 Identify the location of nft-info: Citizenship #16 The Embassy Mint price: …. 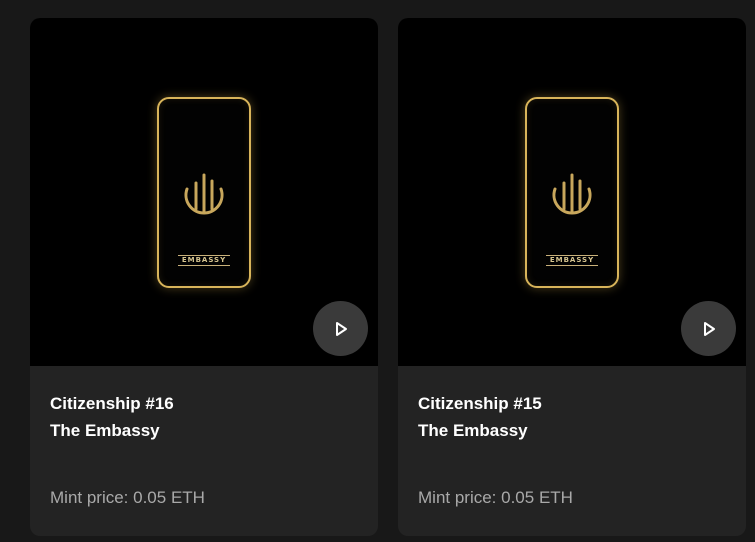
(204, 451).